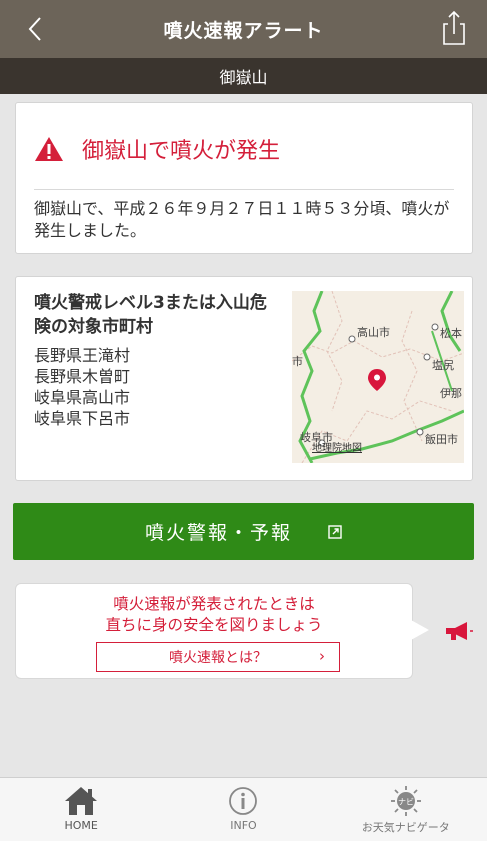  What do you see at coordinates (34, 29) in the screenshot?
I see `chevron-left-icon` at bounding box center [34, 29].